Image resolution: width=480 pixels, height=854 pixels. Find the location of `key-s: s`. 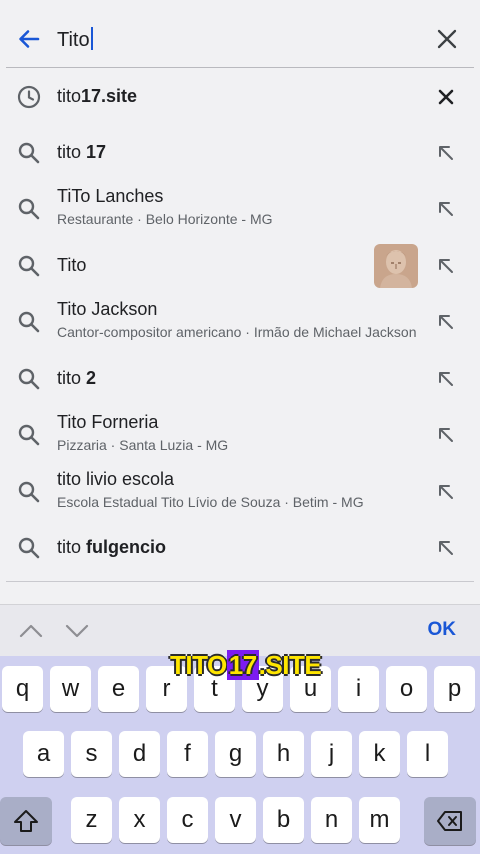

key-s: s is located at coordinates (91, 754).